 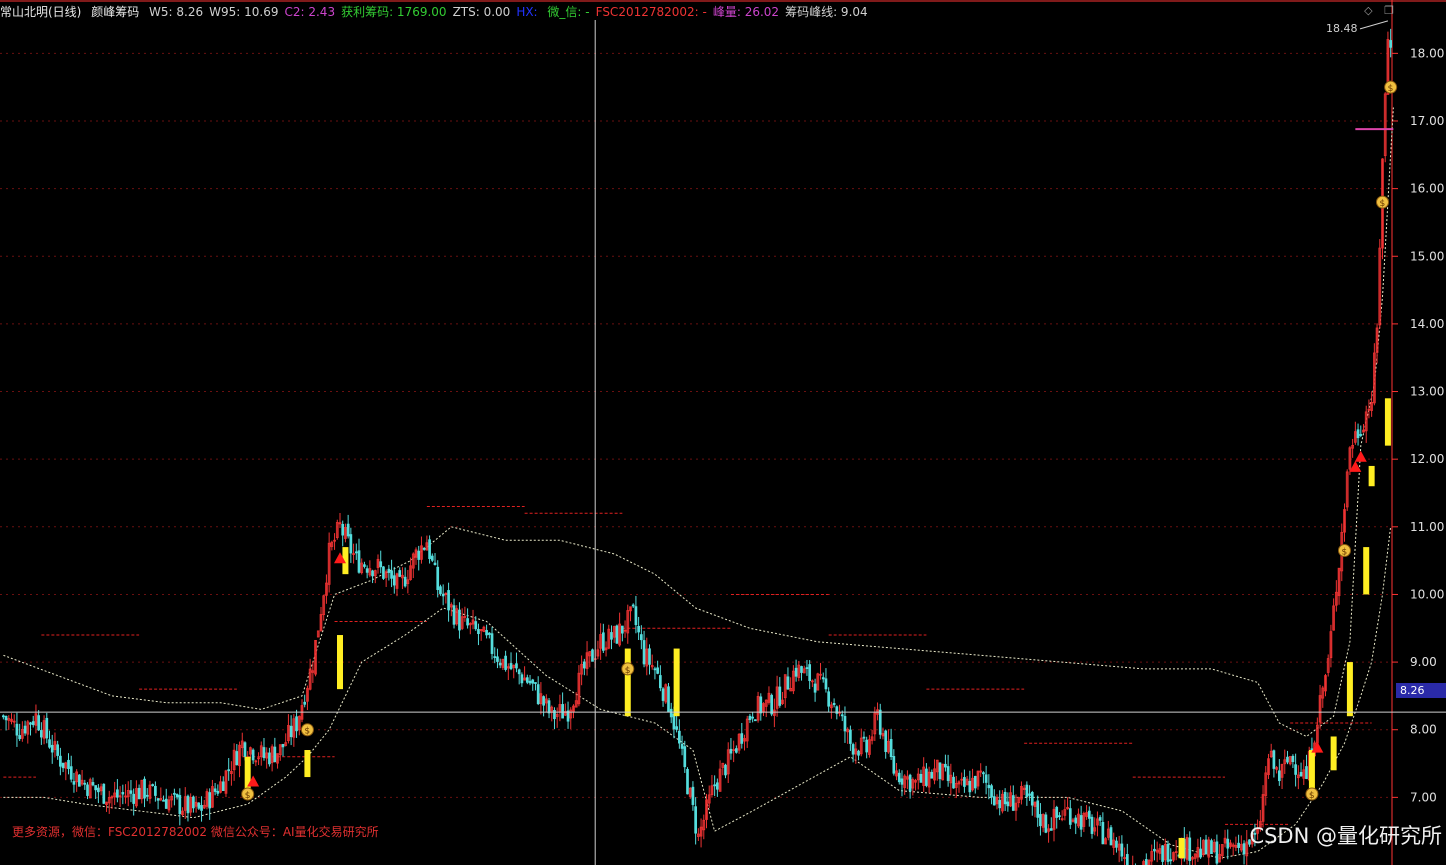 What do you see at coordinates (115, 12) in the screenshot?
I see `indicator-name: 颜峰筹码` at bounding box center [115, 12].